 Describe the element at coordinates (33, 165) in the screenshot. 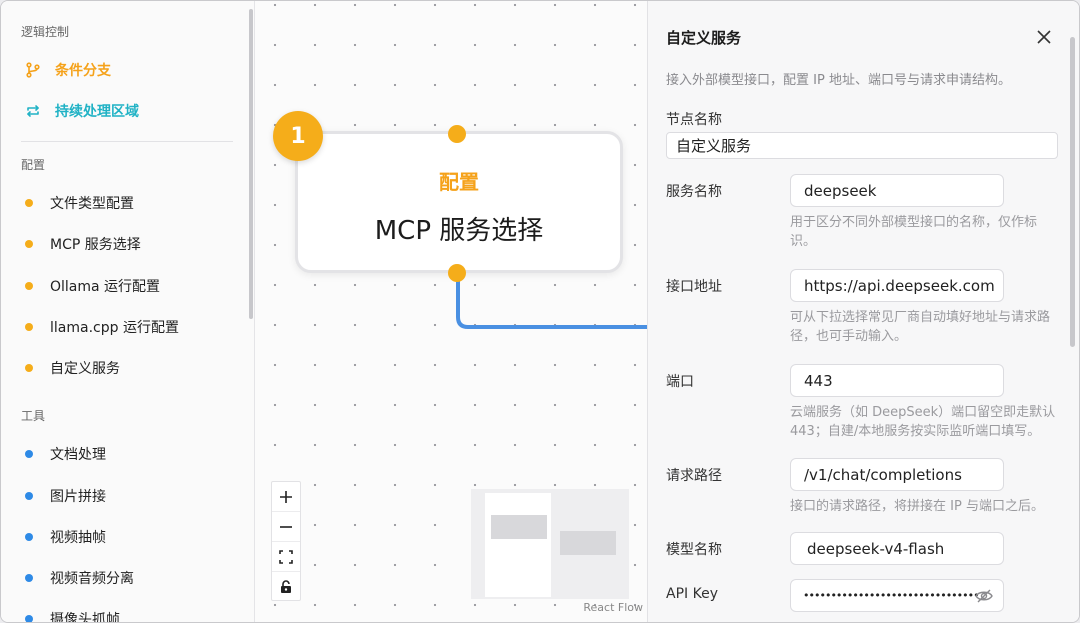

I see `section-title-config: 配置` at that location.